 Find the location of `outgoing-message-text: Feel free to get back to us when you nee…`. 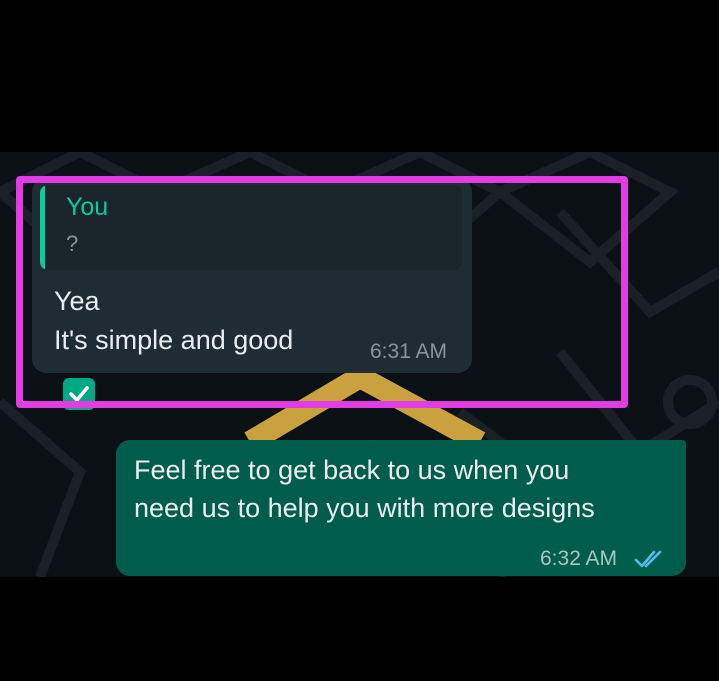

outgoing-message-text: Feel free to get back to us when you nee… is located at coordinates (364, 489).